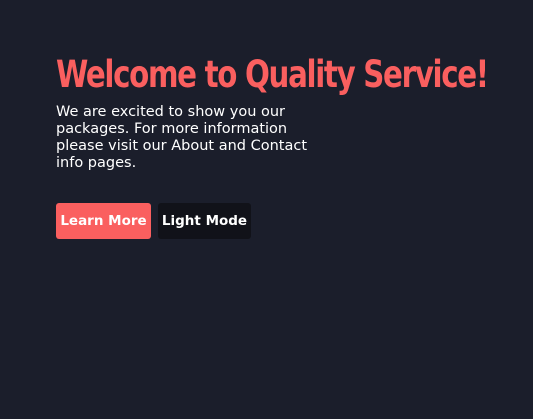 Image resolution: width=533 pixels, height=419 pixels. What do you see at coordinates (204, 221) in the screenshot?
I see `light-mode-button: Light Mode` at bounding box center [204, 221].